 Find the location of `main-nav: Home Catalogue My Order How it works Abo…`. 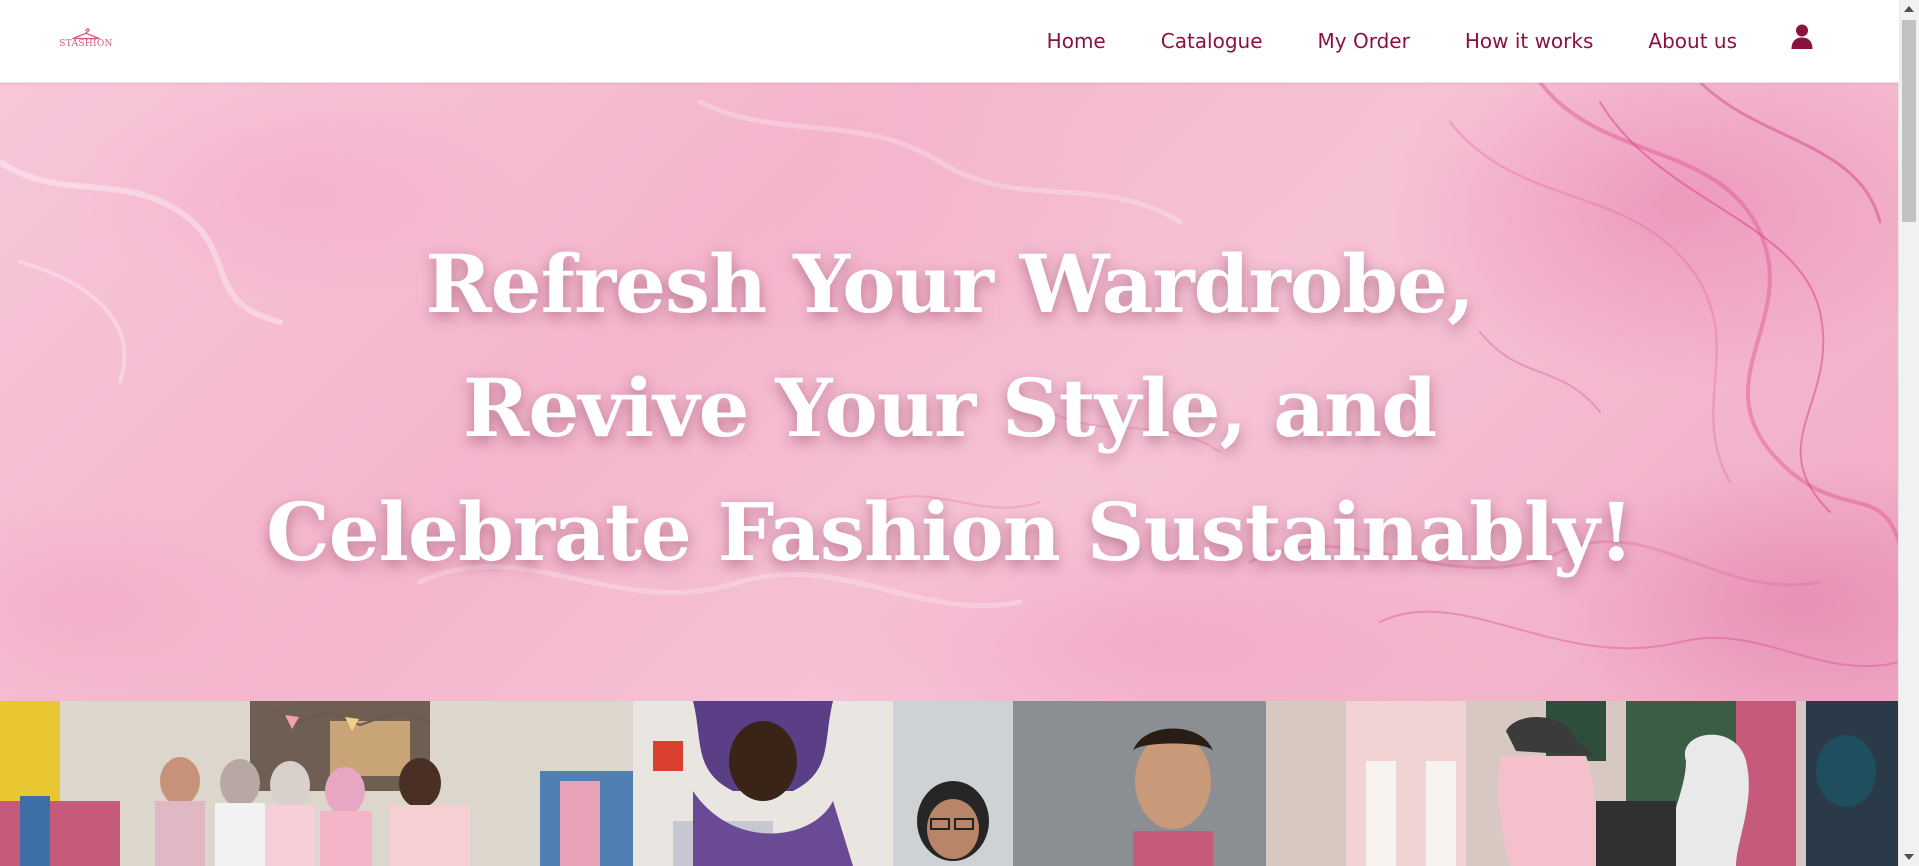

main-nav: Home Catalogue My Order How it works Abo… is located at coordinates (1473, 41).